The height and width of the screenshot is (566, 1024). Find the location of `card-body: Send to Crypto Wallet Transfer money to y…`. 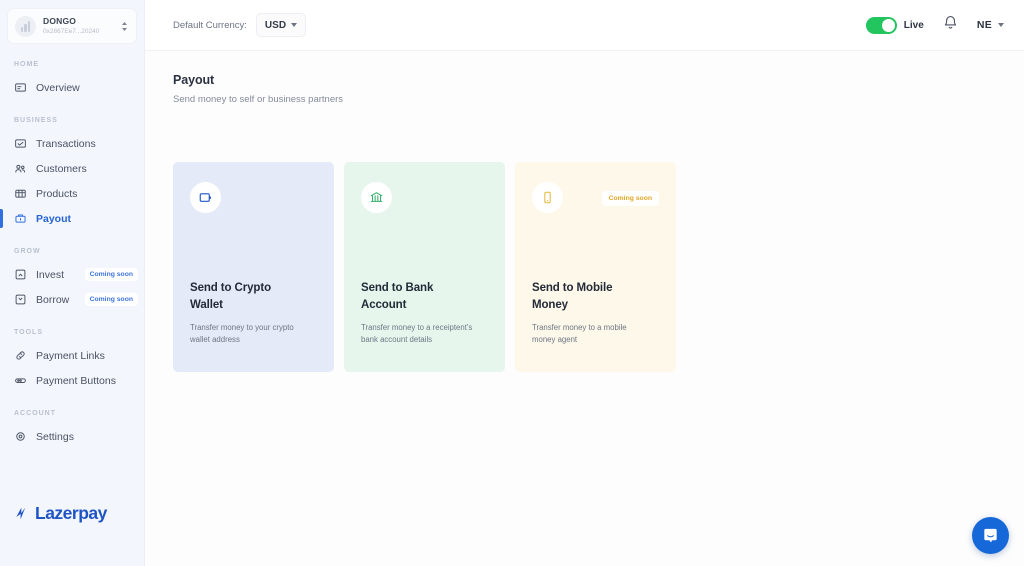

card-body: Send to Crypto Wallet Transfer money to y… is located at coordinates (253, 326).